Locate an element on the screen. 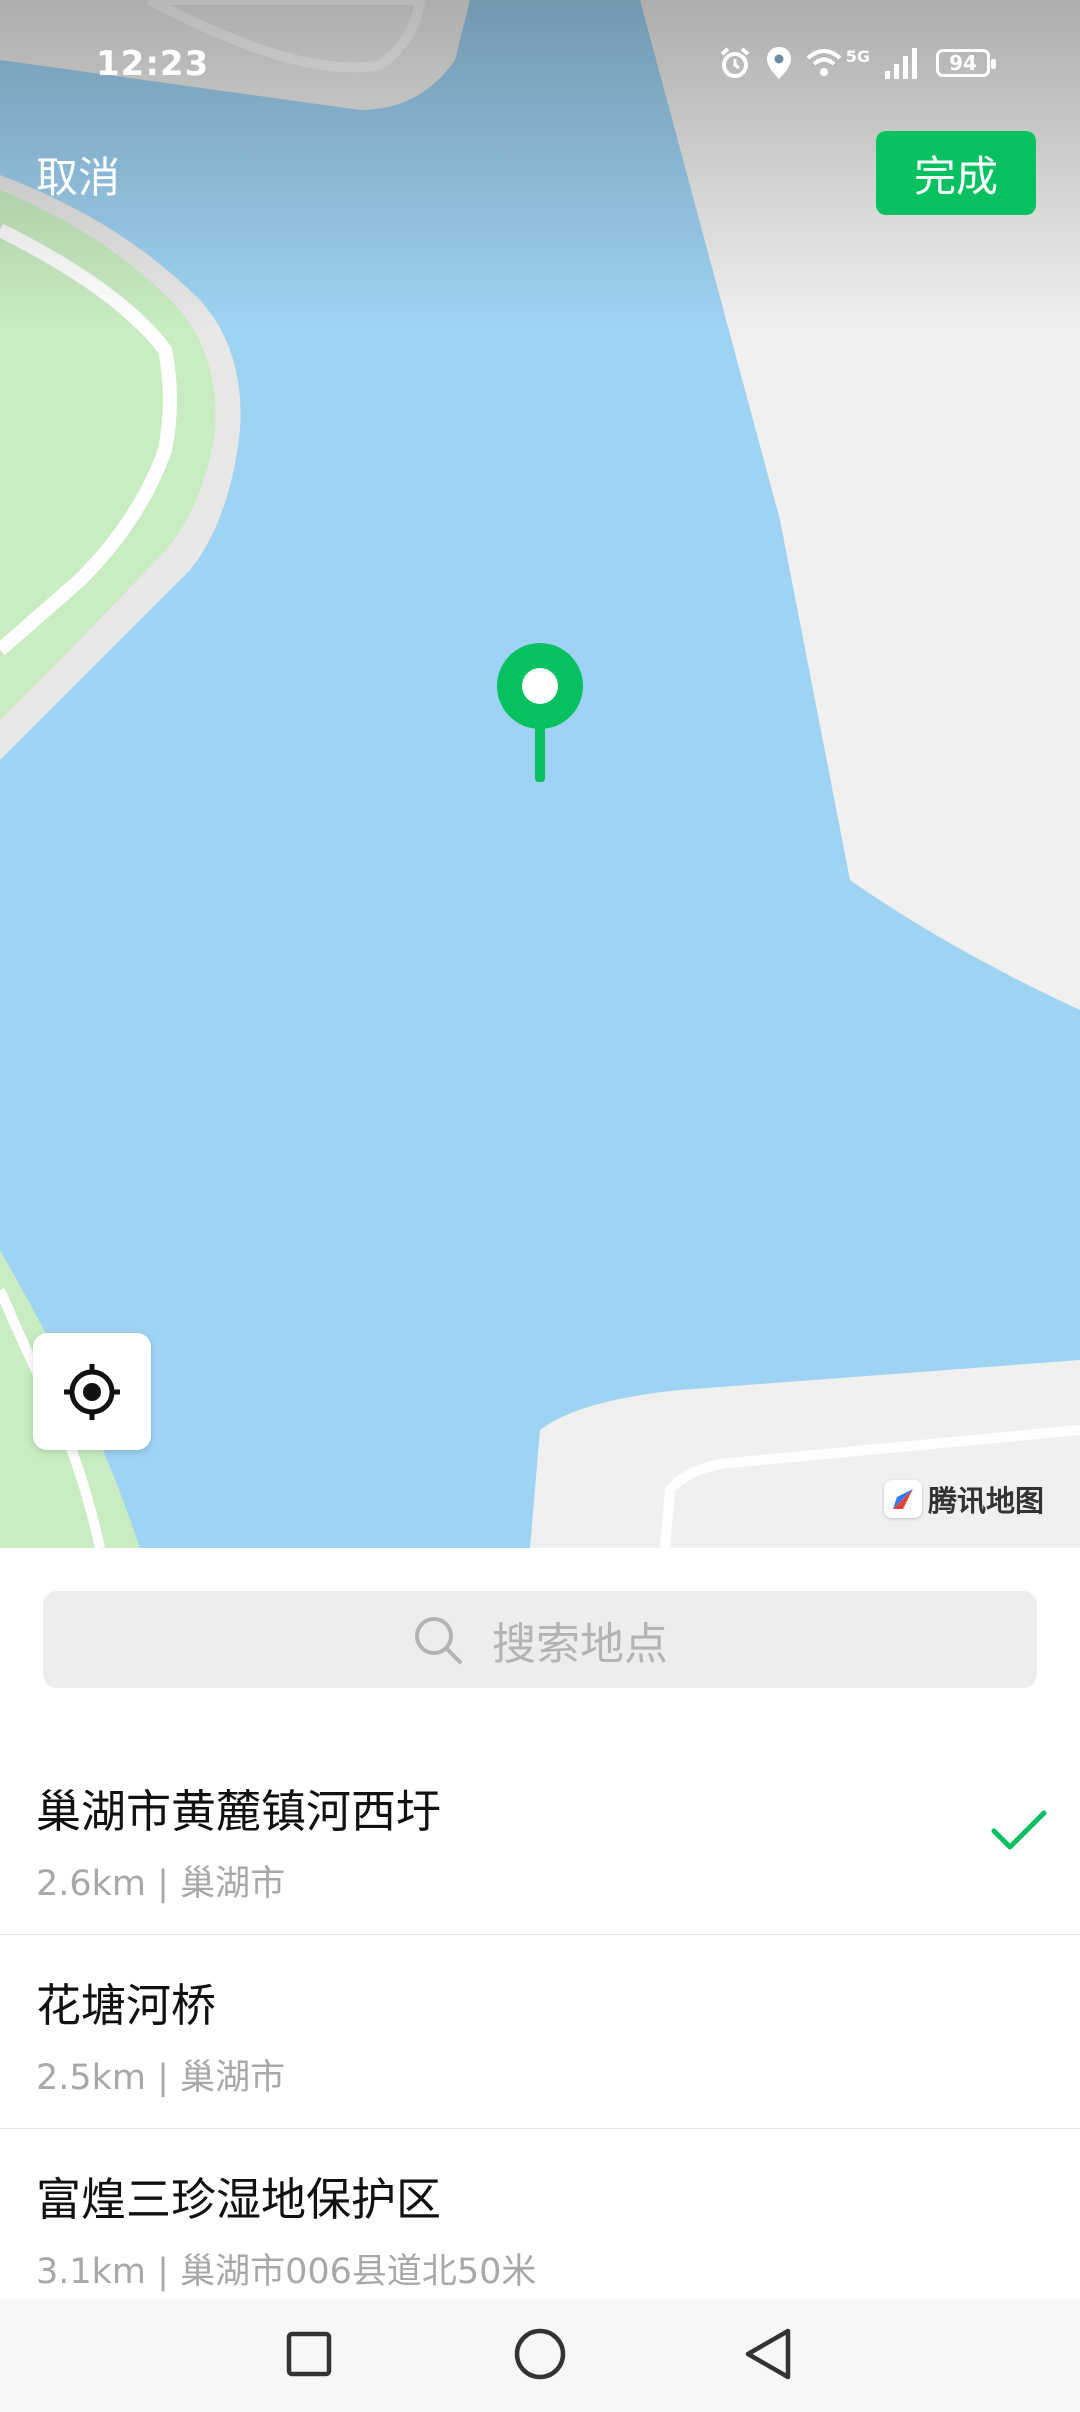 Image resolution: width=1080 pixels, height=2412 pixels. status-time: 12:23 is located at coordinates (153, 64).